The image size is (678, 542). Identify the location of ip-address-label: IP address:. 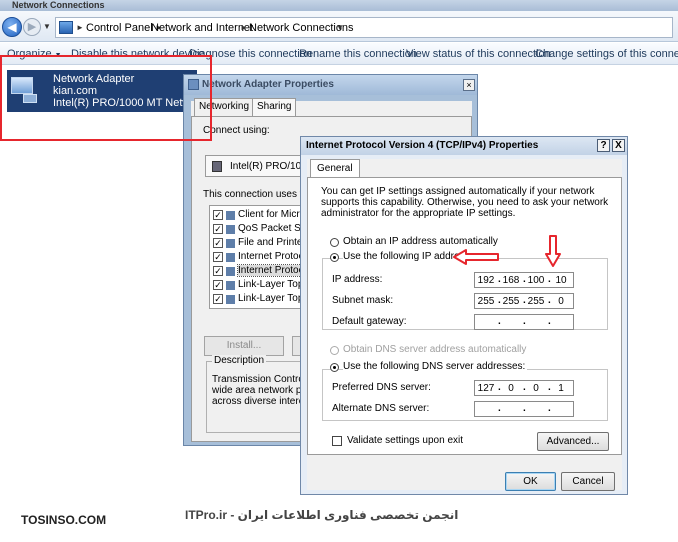
(357, 279).